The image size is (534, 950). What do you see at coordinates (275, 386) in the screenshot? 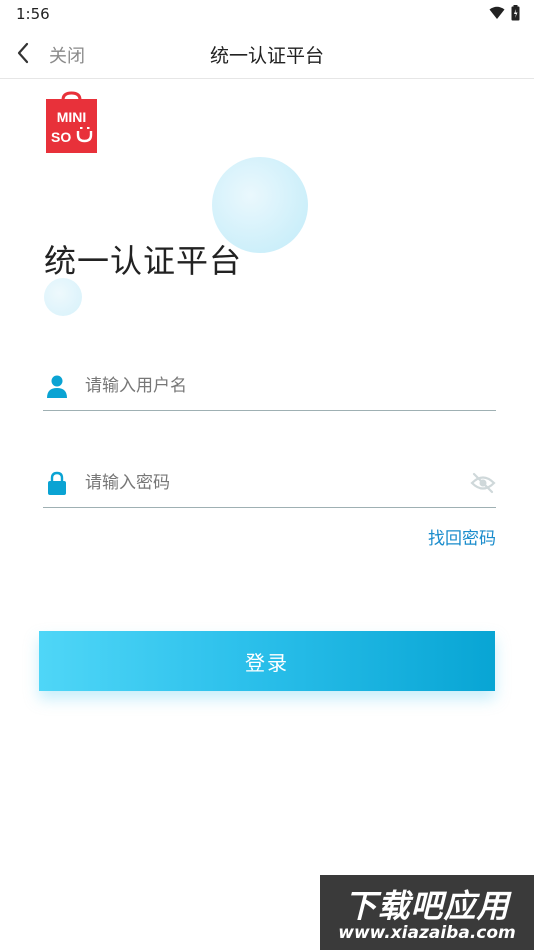
I see `username-input` at bounding box center [275, 386].